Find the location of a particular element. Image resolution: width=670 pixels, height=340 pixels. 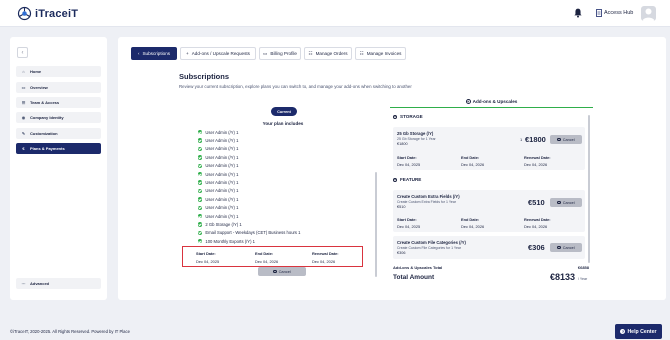

tab-subscriptions: ‹ Subscriptions is located at coordinates (154, 53).